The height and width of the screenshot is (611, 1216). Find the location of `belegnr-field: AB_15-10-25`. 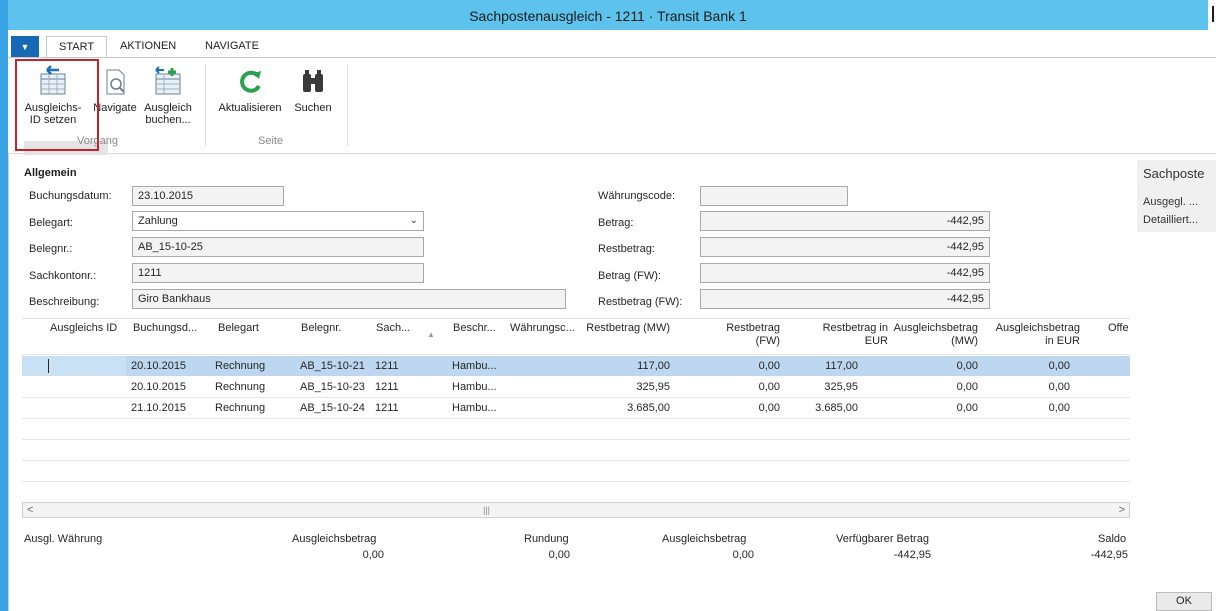

belegnr-field: AB_15-10-25 is located at coordinates (278, 247).